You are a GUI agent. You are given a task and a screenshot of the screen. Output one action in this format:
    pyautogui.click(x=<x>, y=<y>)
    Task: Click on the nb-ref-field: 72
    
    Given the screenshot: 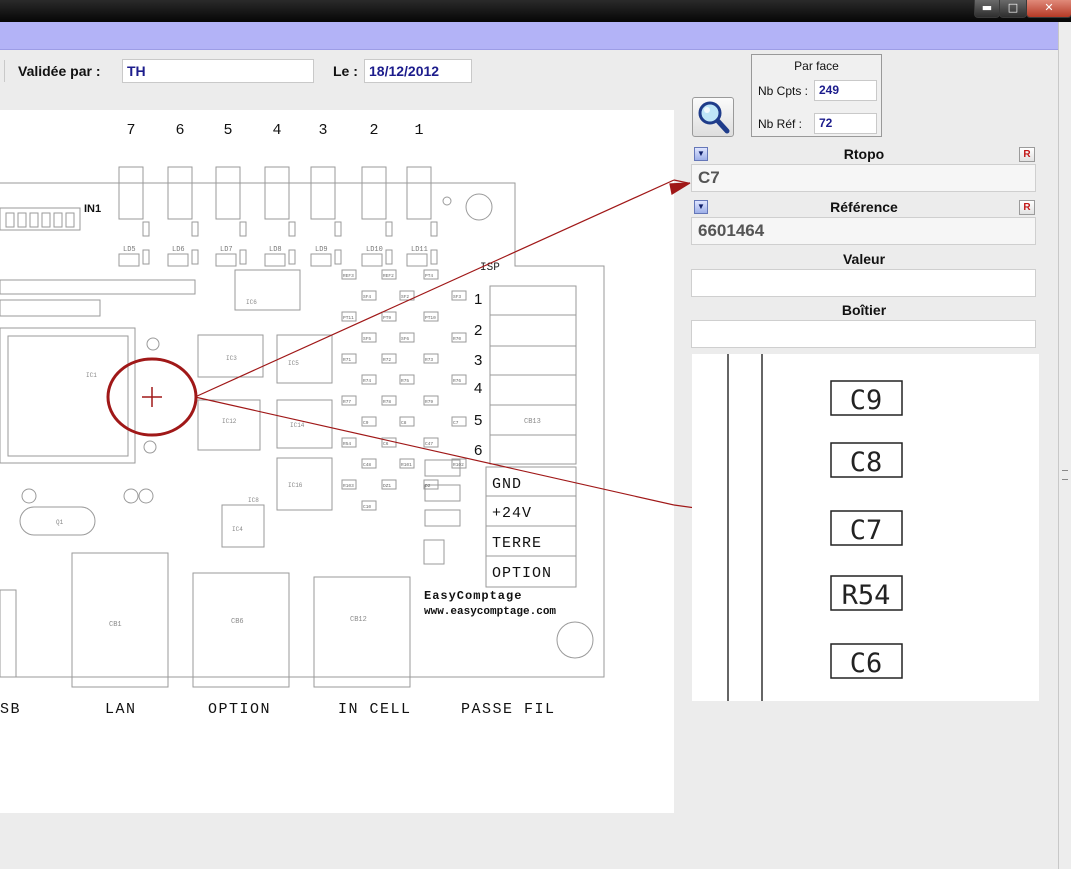 What is the action you would take?
    pyautogui.click(x=845, y=123)
    